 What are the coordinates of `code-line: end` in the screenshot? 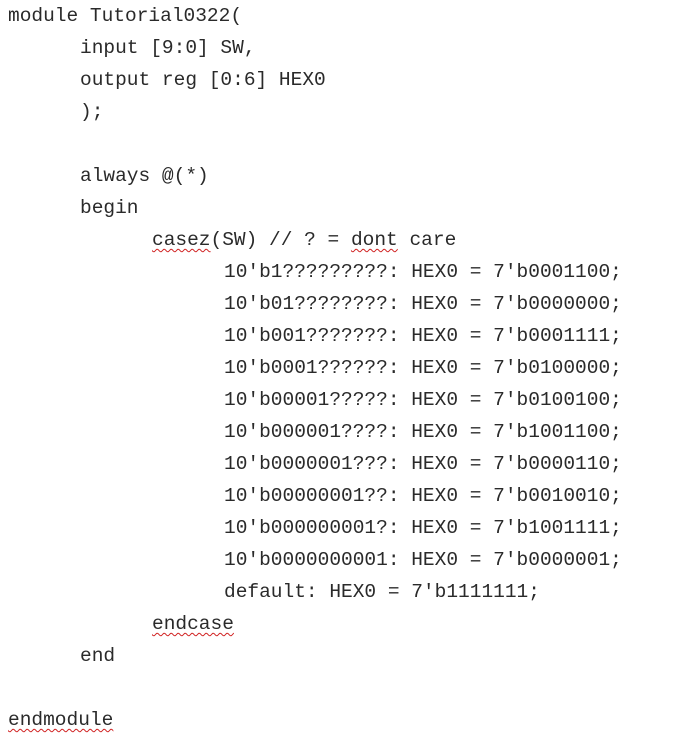 It's located at (97, 656).